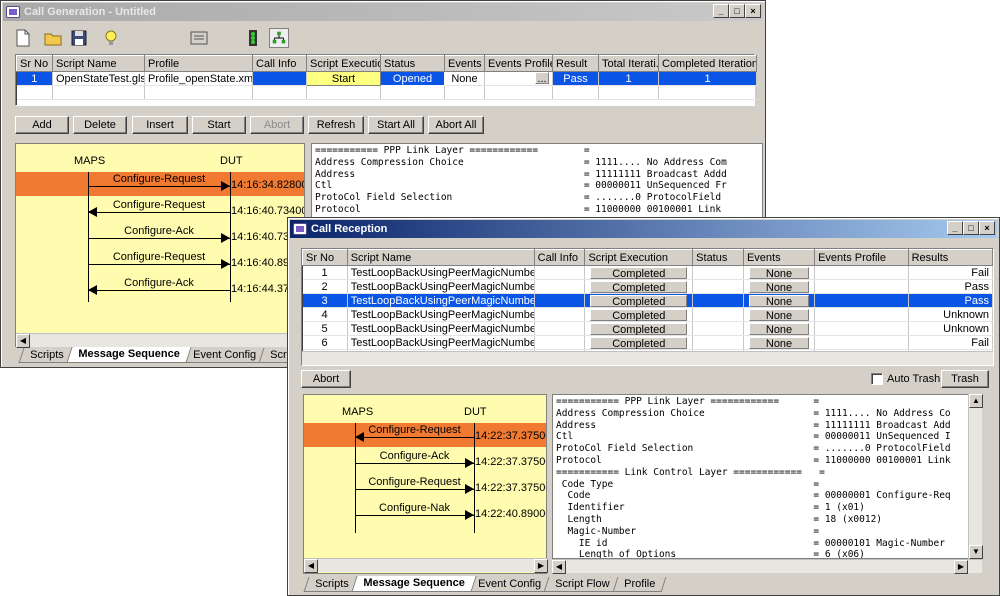 The width and height of the screenshot is (1000, 596). What do you see at coordinates (336, 125) in the screenshot?
I see `refresh-button: Refresh` at bounding box center [336, 125].